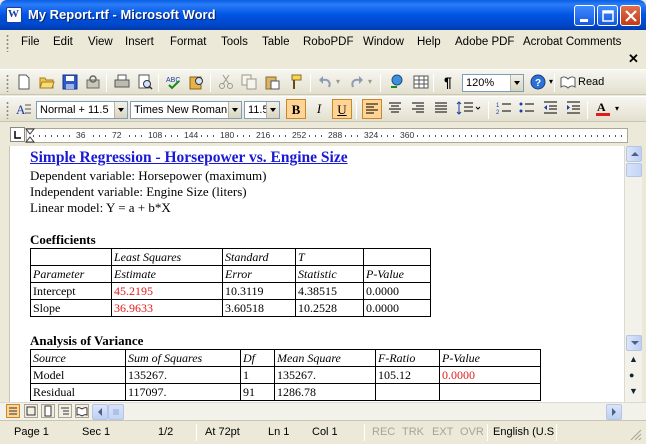 The width and height of the screenshot is (646, 444). I want to click on print-layout-icon, so click(48, 411).